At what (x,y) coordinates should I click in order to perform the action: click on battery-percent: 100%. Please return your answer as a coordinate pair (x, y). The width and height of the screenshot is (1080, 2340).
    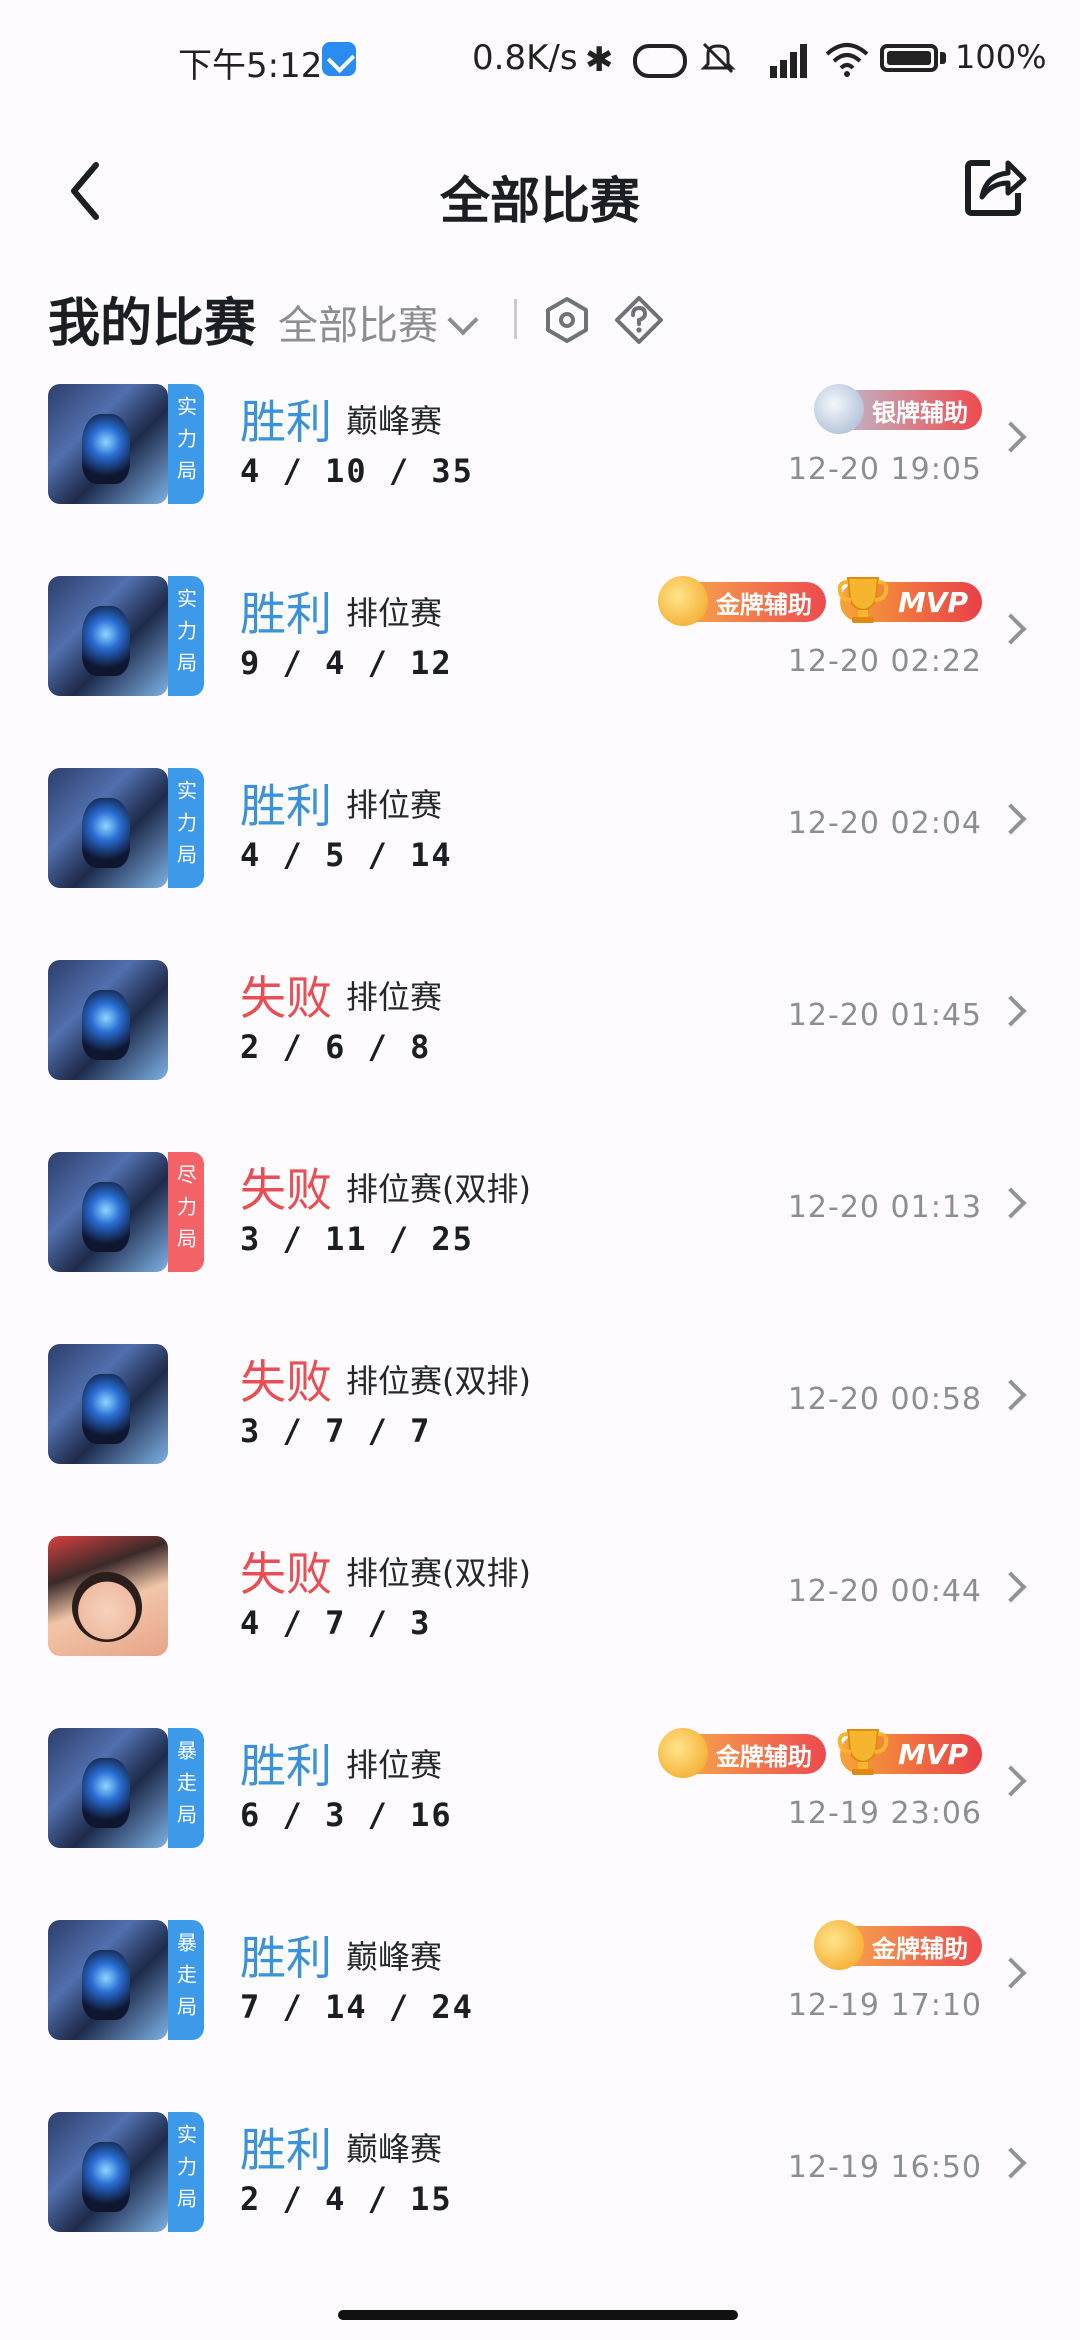
    Looking at the image, I should click on (1001, 57).